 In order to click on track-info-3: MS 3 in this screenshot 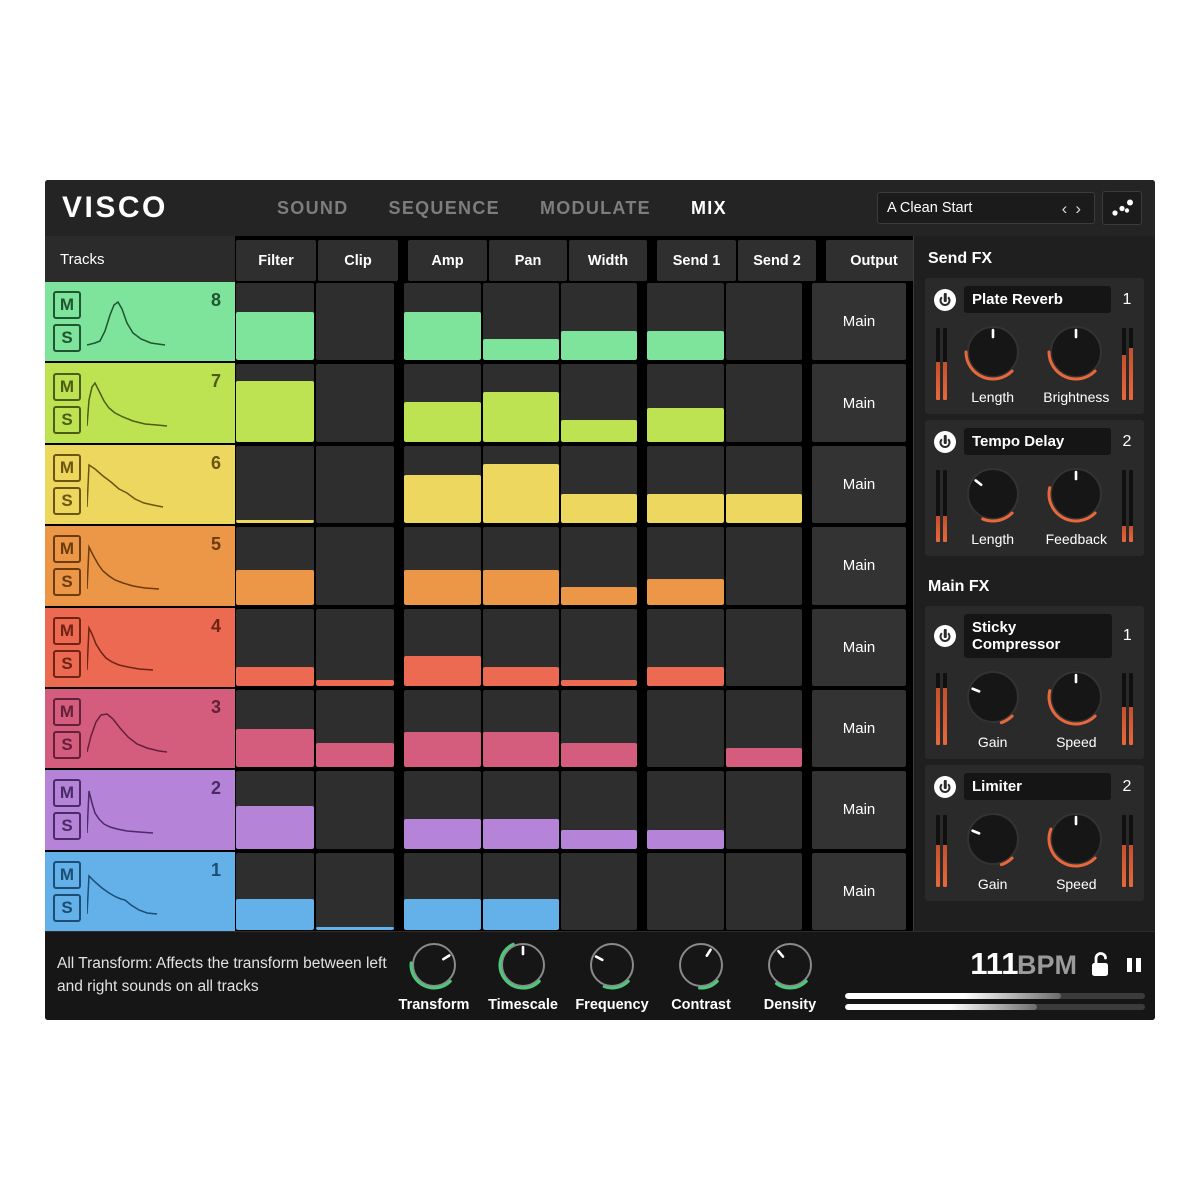, I will do `click(140, 728)`.